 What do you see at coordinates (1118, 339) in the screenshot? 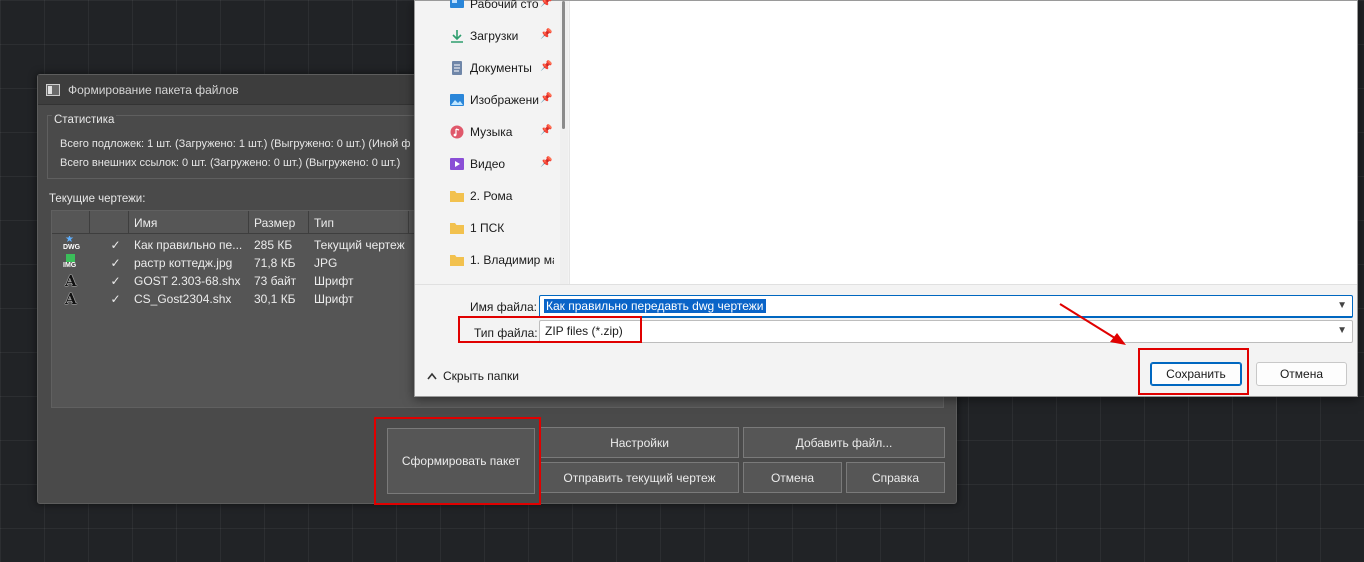
I see `arrow-head-icon` at bounding box center [1118, 339].